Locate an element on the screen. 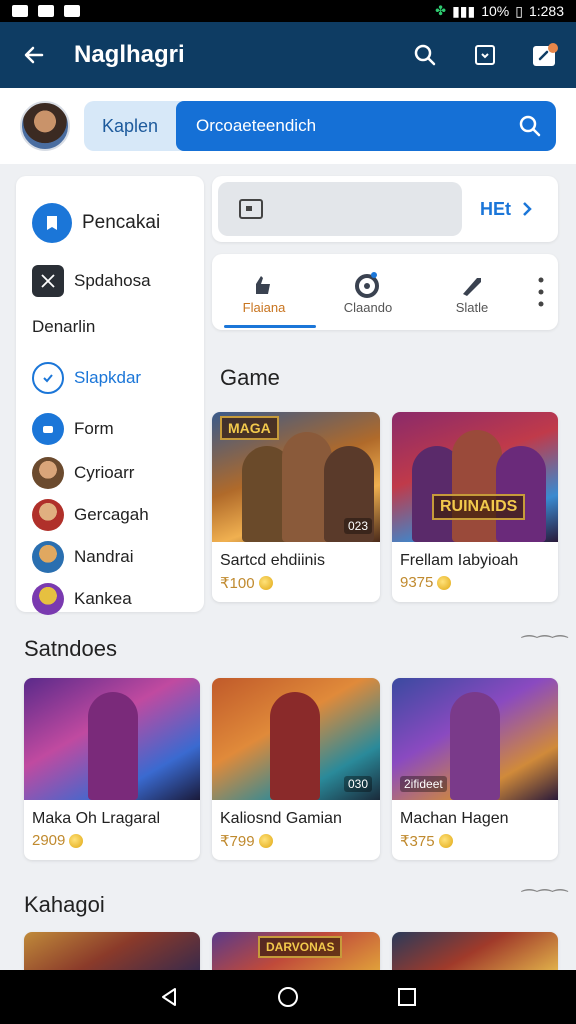 This screenshot has height=1024, width=576. chevron-right-icon is located at coordinates (527, 209).